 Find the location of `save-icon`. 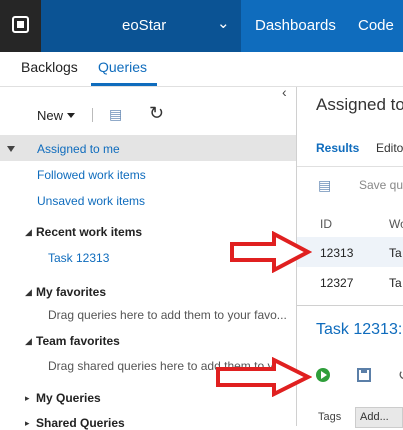

save-icon is located at coordinates (364, 375).